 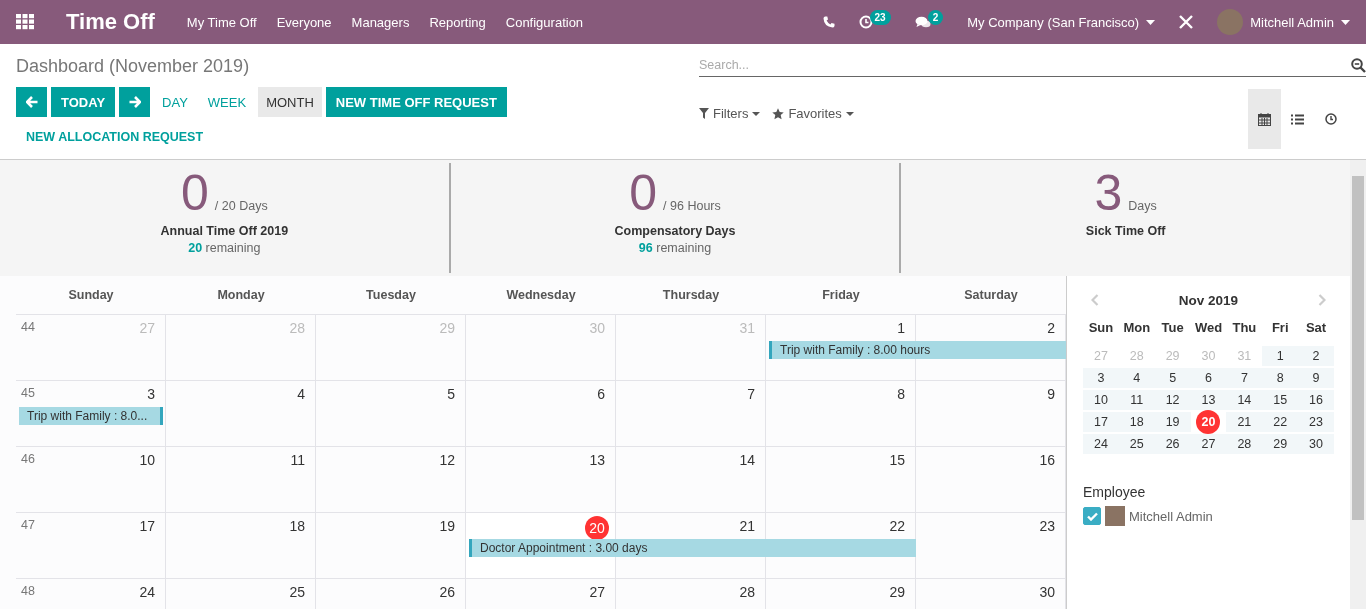 What do you see at coordinates (1244, 328) in the screenshot?
I see `weekday-label: Thu` at bounding box center [1244, 328].